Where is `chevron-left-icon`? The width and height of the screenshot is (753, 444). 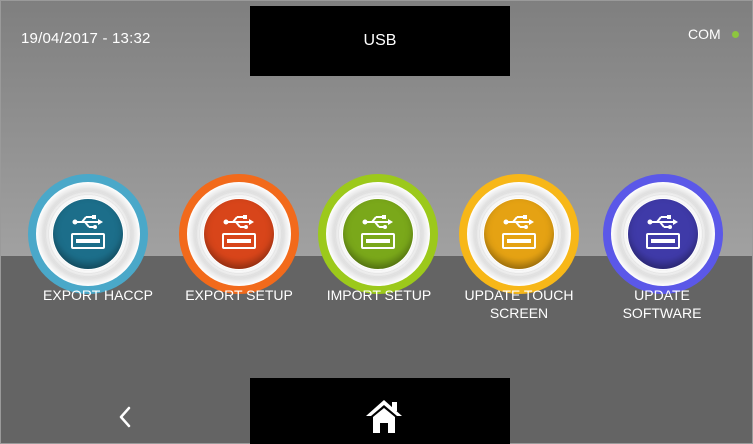 chevron-left-icon is located at coordinates (125, 417).